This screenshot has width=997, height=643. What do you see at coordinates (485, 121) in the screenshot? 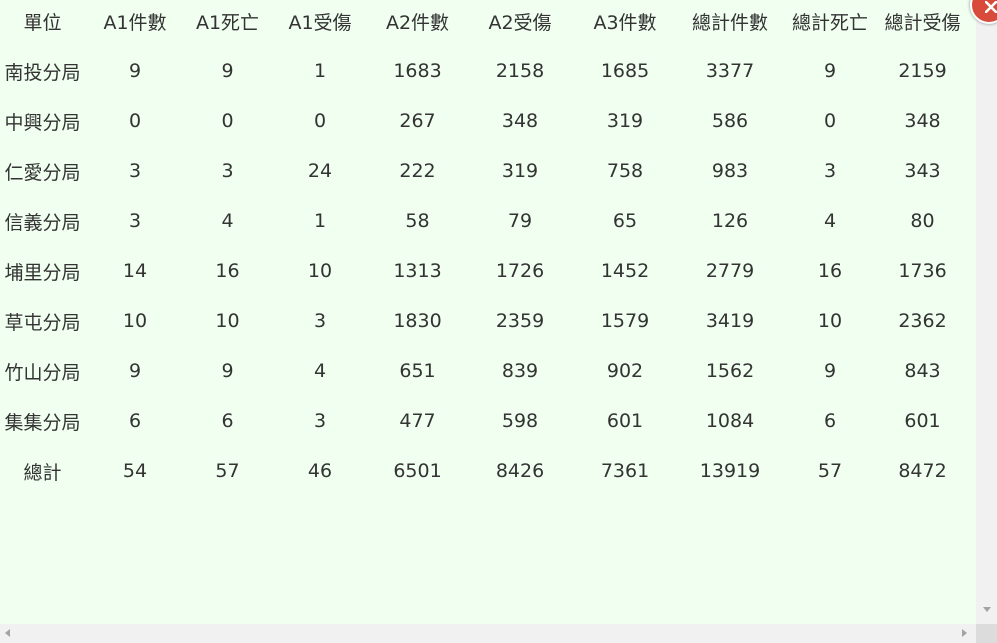
I see `table-row: 中興分局 0 0 0 267 348 319 586 0 348` at bounding box center [485, 121].